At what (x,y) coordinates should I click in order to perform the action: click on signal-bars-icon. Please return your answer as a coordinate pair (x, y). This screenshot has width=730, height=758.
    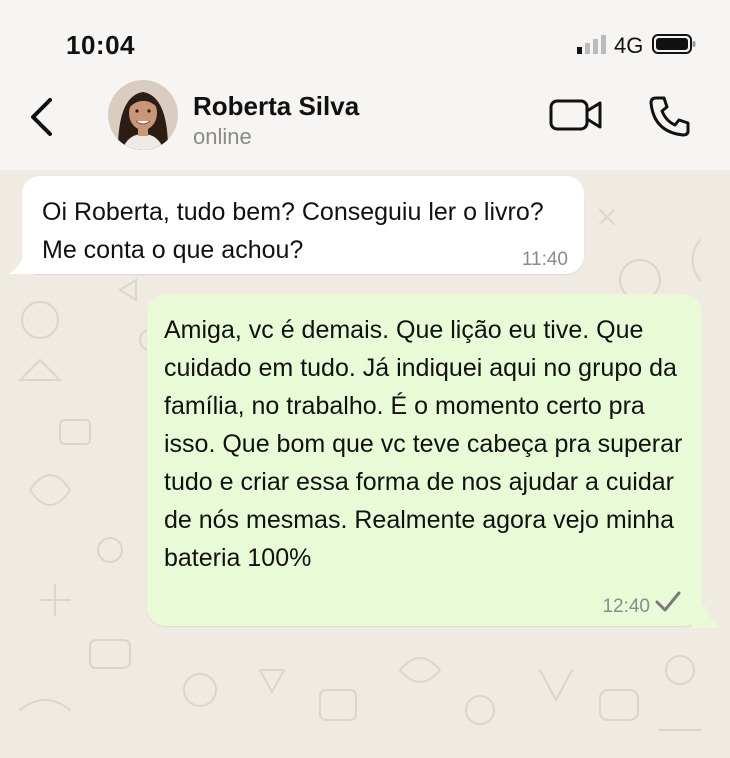
    Looking at the image, I should click on (591, 44).